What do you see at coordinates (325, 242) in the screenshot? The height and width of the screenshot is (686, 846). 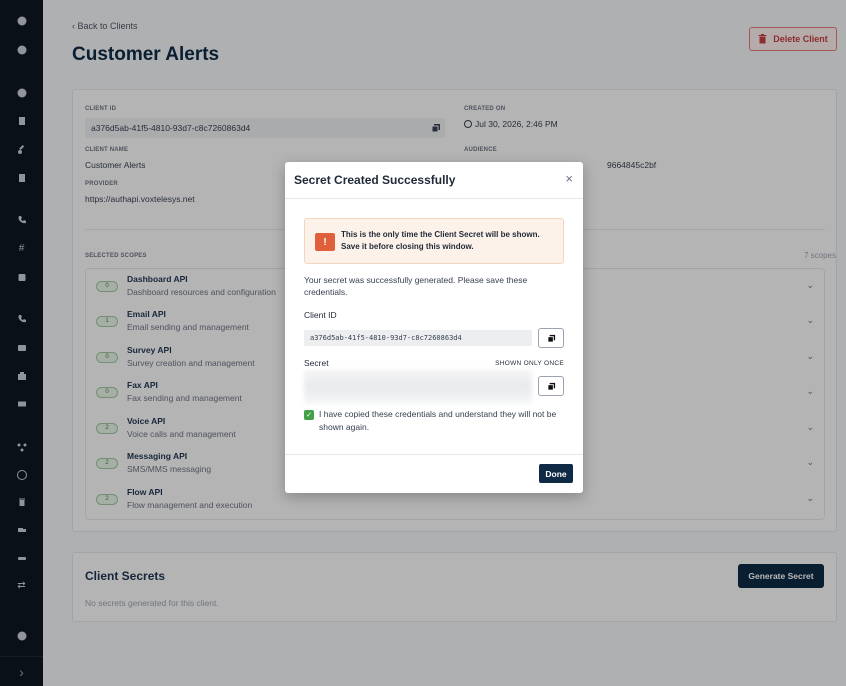 I see `warning-icon: !` at bounding box center [325, 242].